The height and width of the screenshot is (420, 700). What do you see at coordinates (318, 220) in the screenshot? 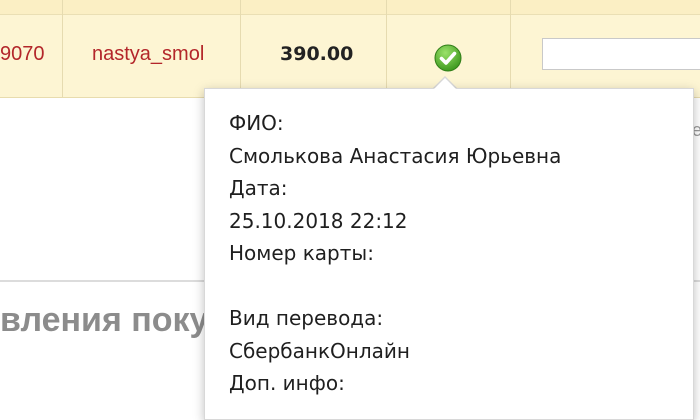
I see `date-value: 25.10.2018 22:12` at bounding box center [318, 220].